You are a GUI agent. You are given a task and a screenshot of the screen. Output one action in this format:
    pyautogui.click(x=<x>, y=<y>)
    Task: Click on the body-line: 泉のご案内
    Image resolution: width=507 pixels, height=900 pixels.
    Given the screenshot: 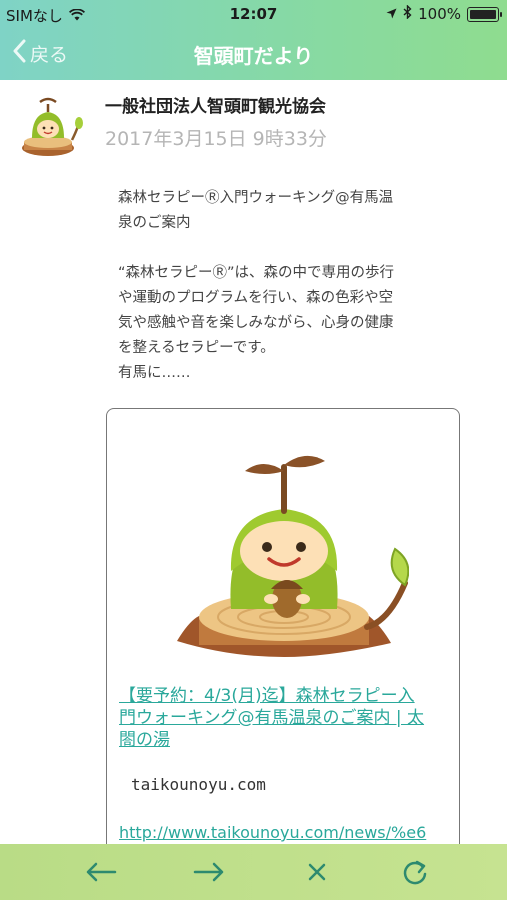 What is the action you would take?
    pyautogui.click(x=154, y=223)
    